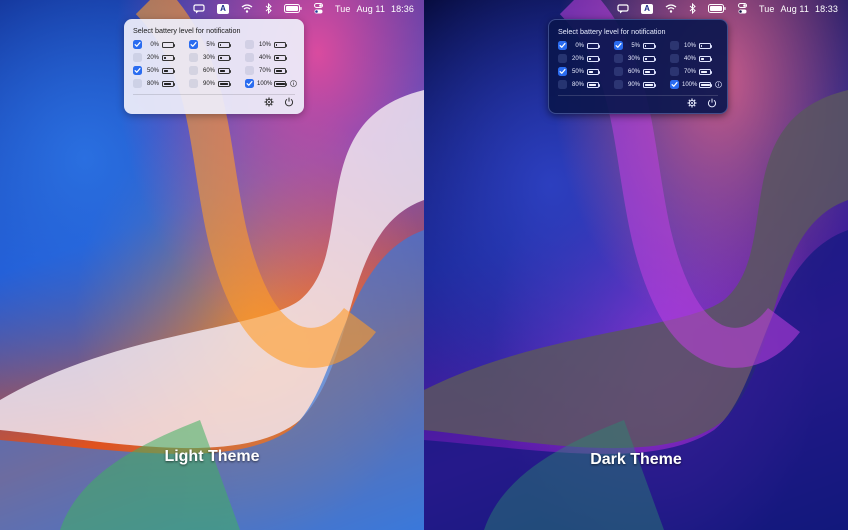 The height and width of the screenshot is (530, 848). Describe the element at coordinates (577, 58) in the screenshot. I see `battery-level-label: 20%` at that location.